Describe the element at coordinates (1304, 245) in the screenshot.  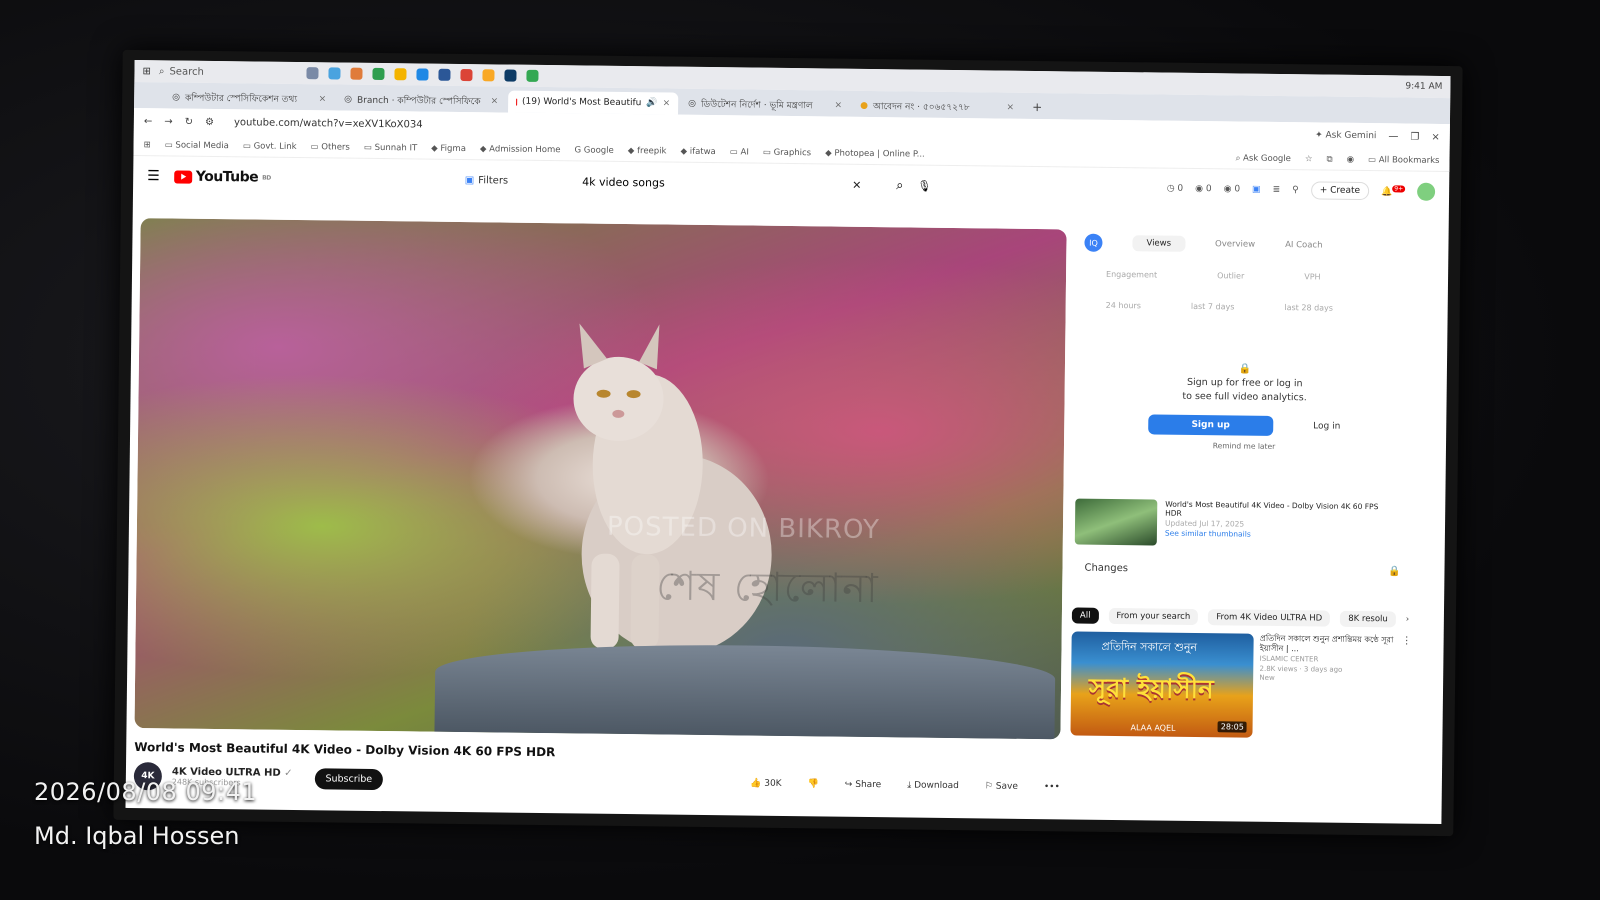
I see `tab-ai-coach: AI Coach` at that location.